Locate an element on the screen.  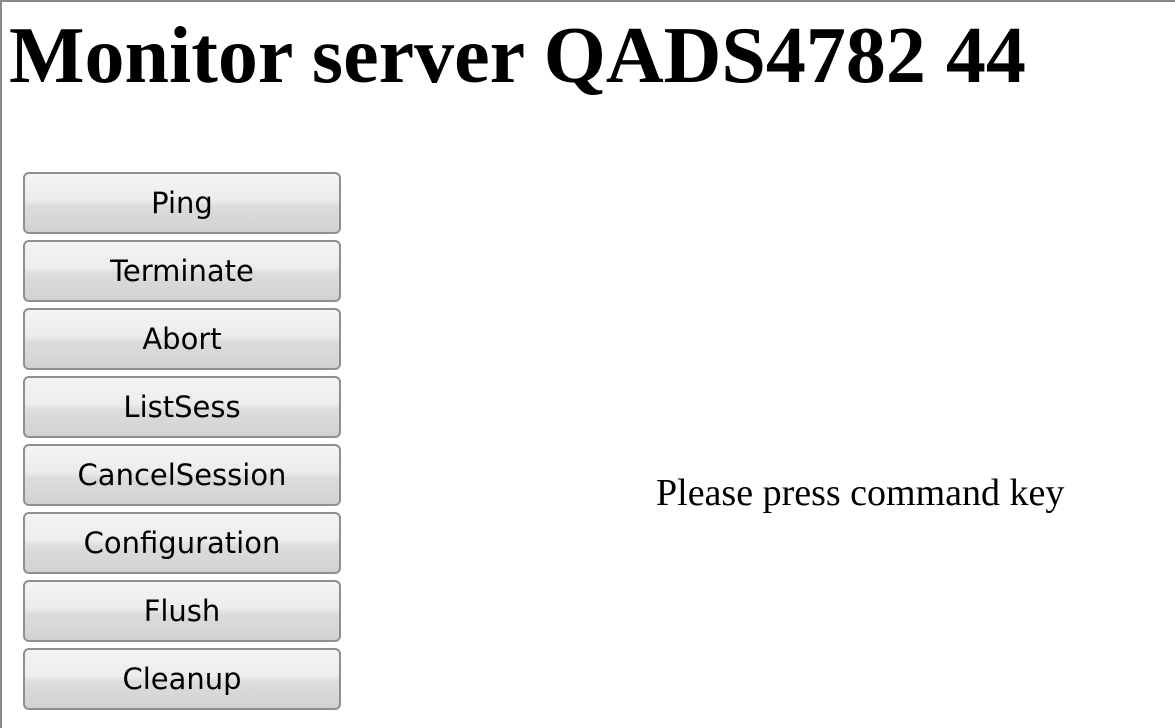
ping-button: Ping is located at coordinates (182, 203).